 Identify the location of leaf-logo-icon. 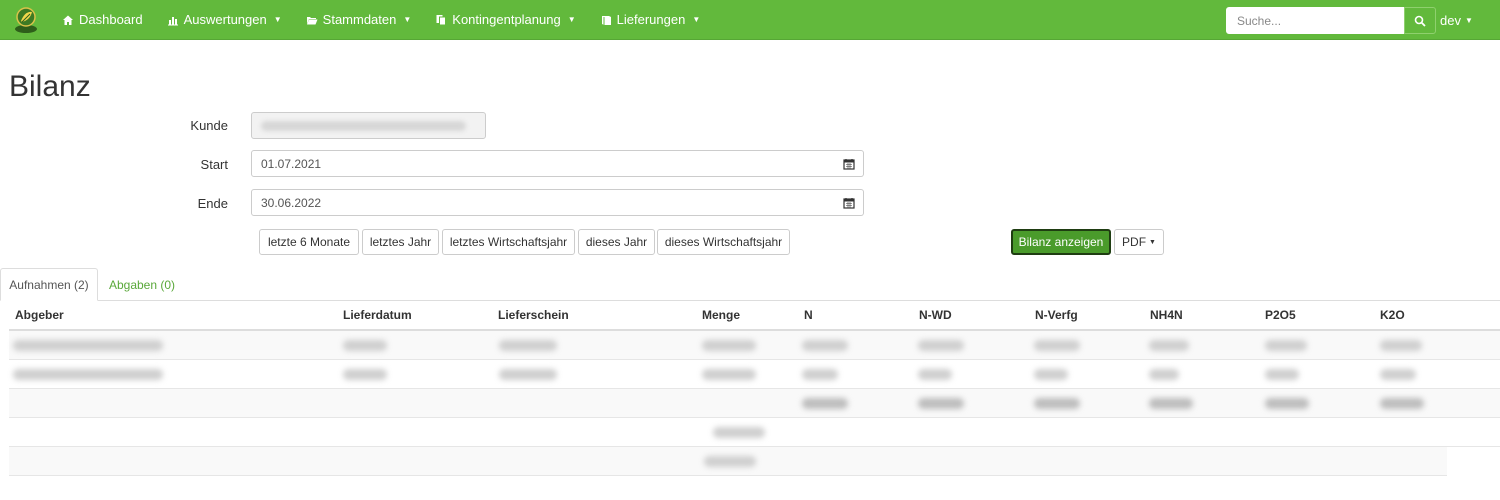
(26, 19).